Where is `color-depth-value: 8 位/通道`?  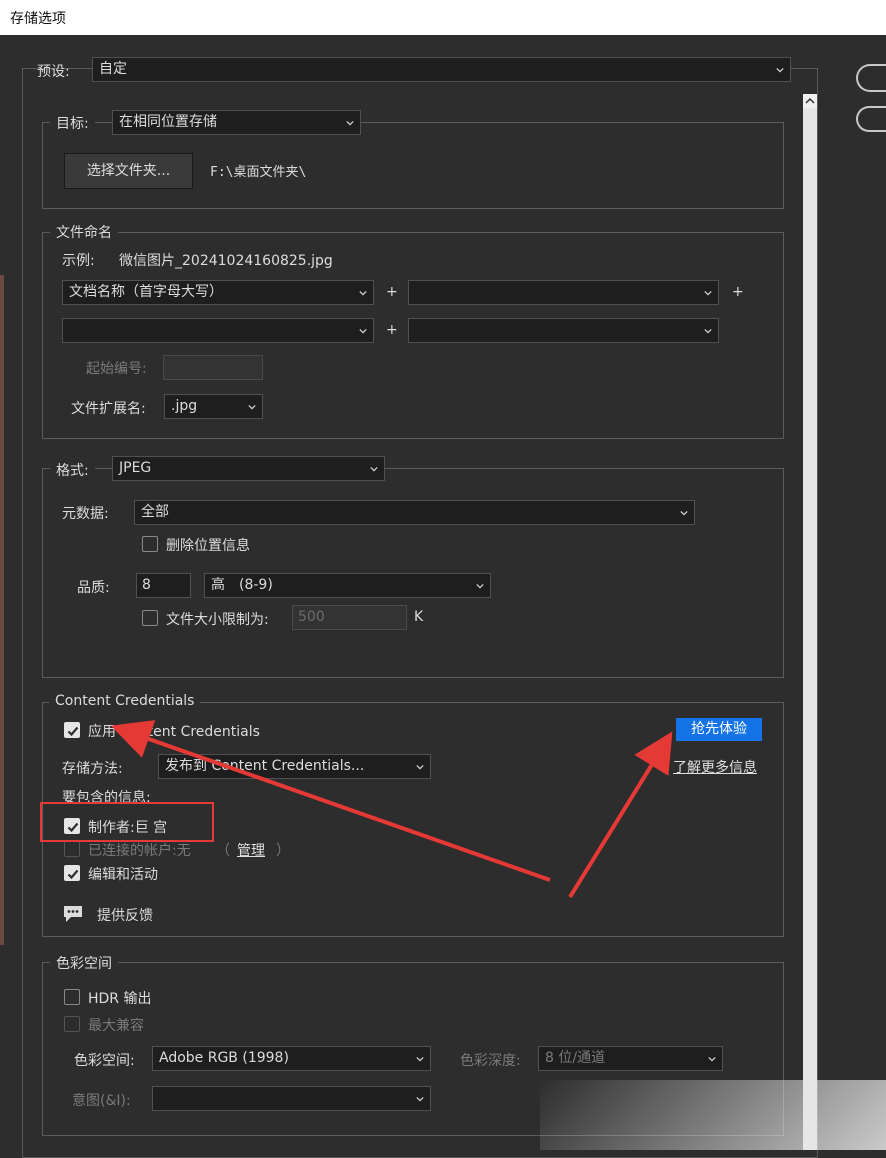
color-depth-value: 8 位/通道 is located at coordinates (575, 1058).